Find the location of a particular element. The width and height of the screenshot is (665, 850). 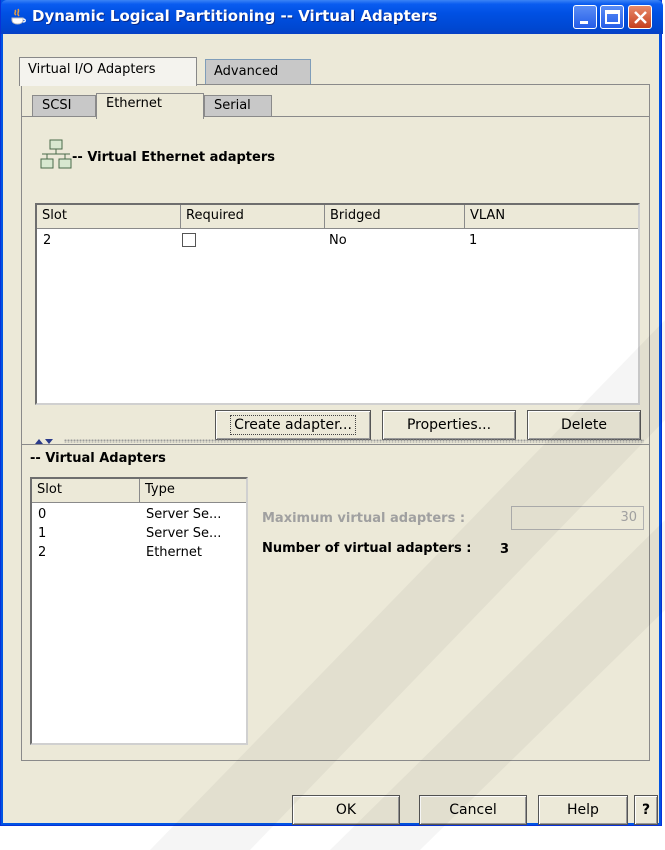

column-header-type: Type is located at coordinates (193, 491).